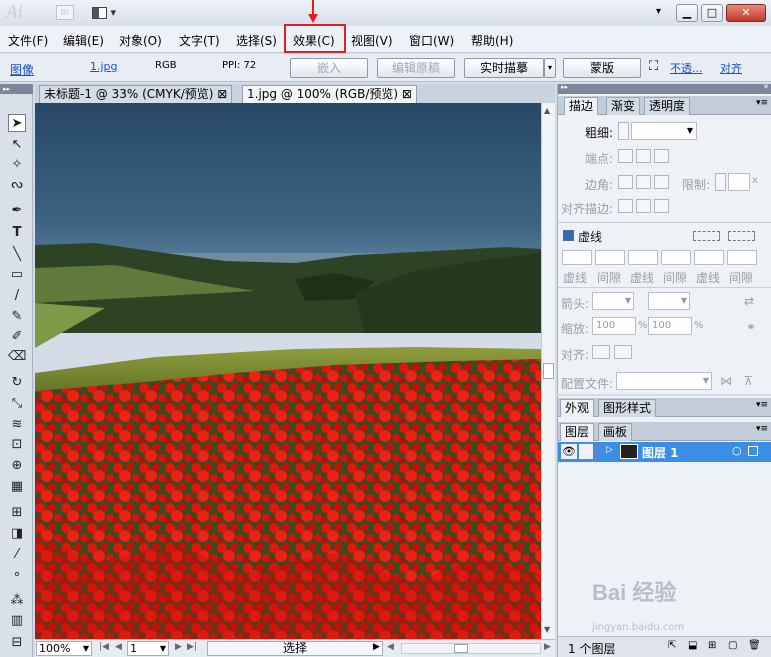 This screenshot has height=657, width=771. I want to click on bevel-join-icon, so click(661, 182).